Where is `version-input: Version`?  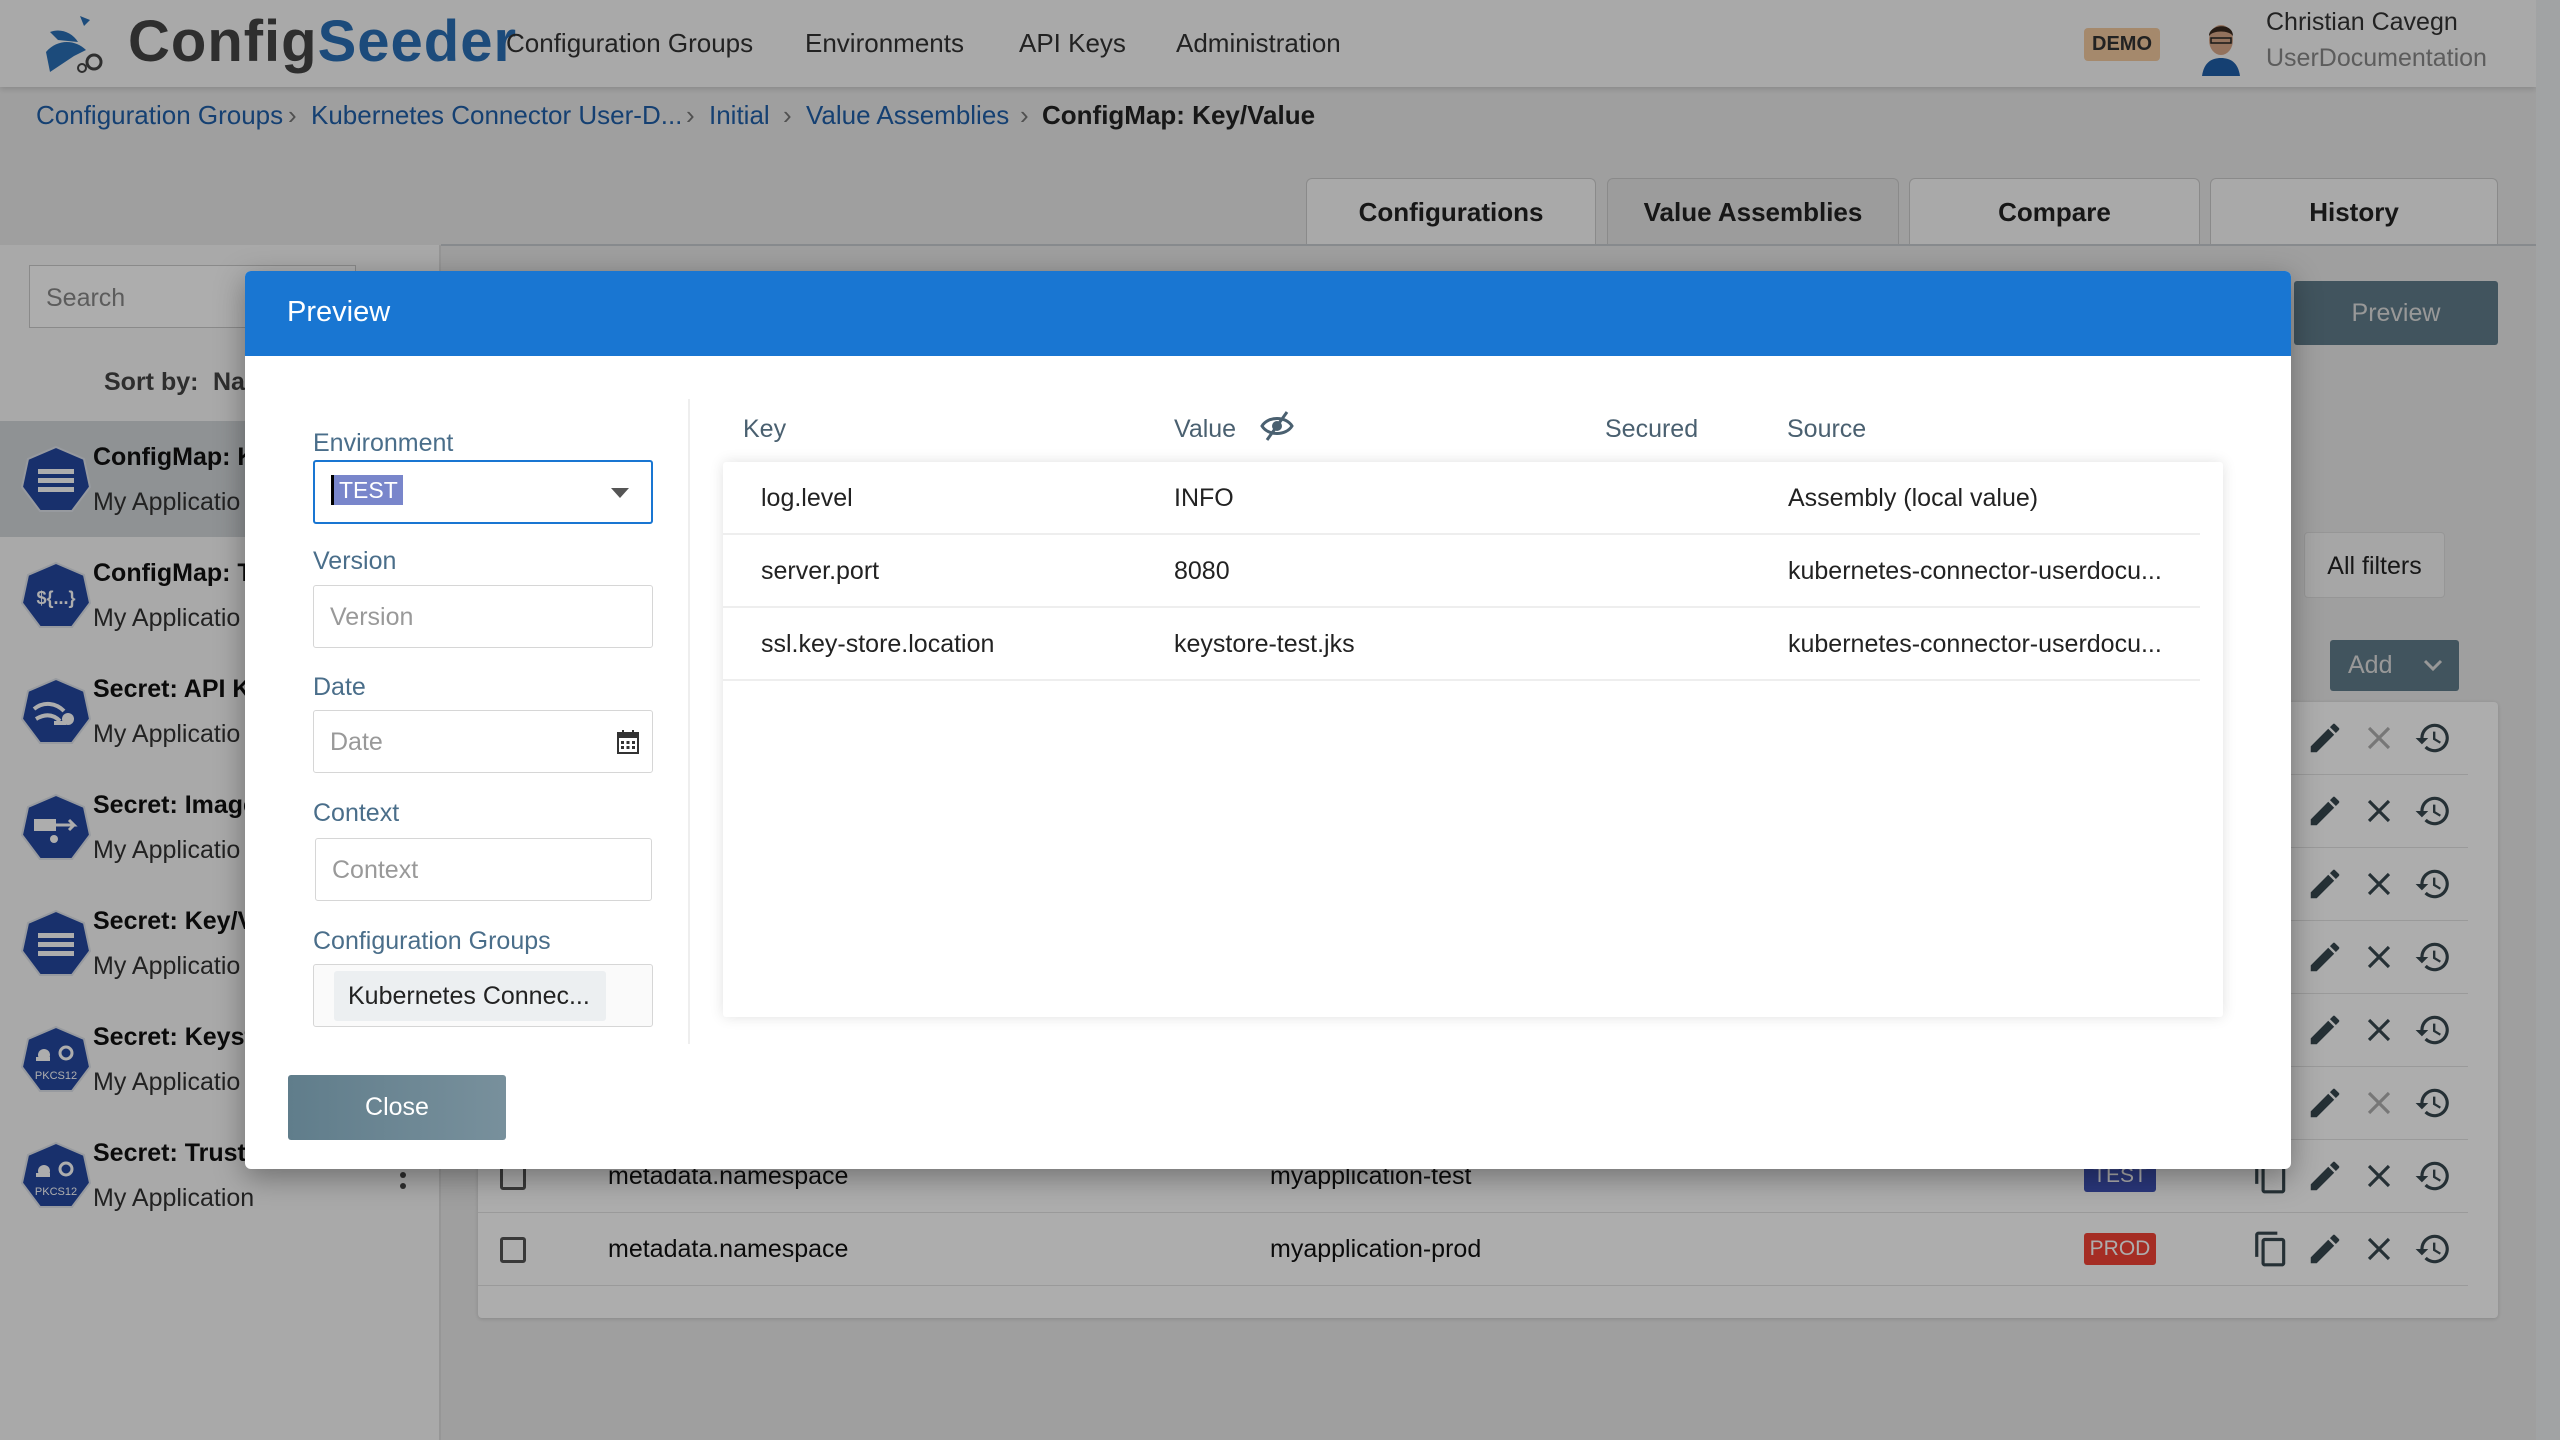 version-input: Version is located at coordinates (483, 616).